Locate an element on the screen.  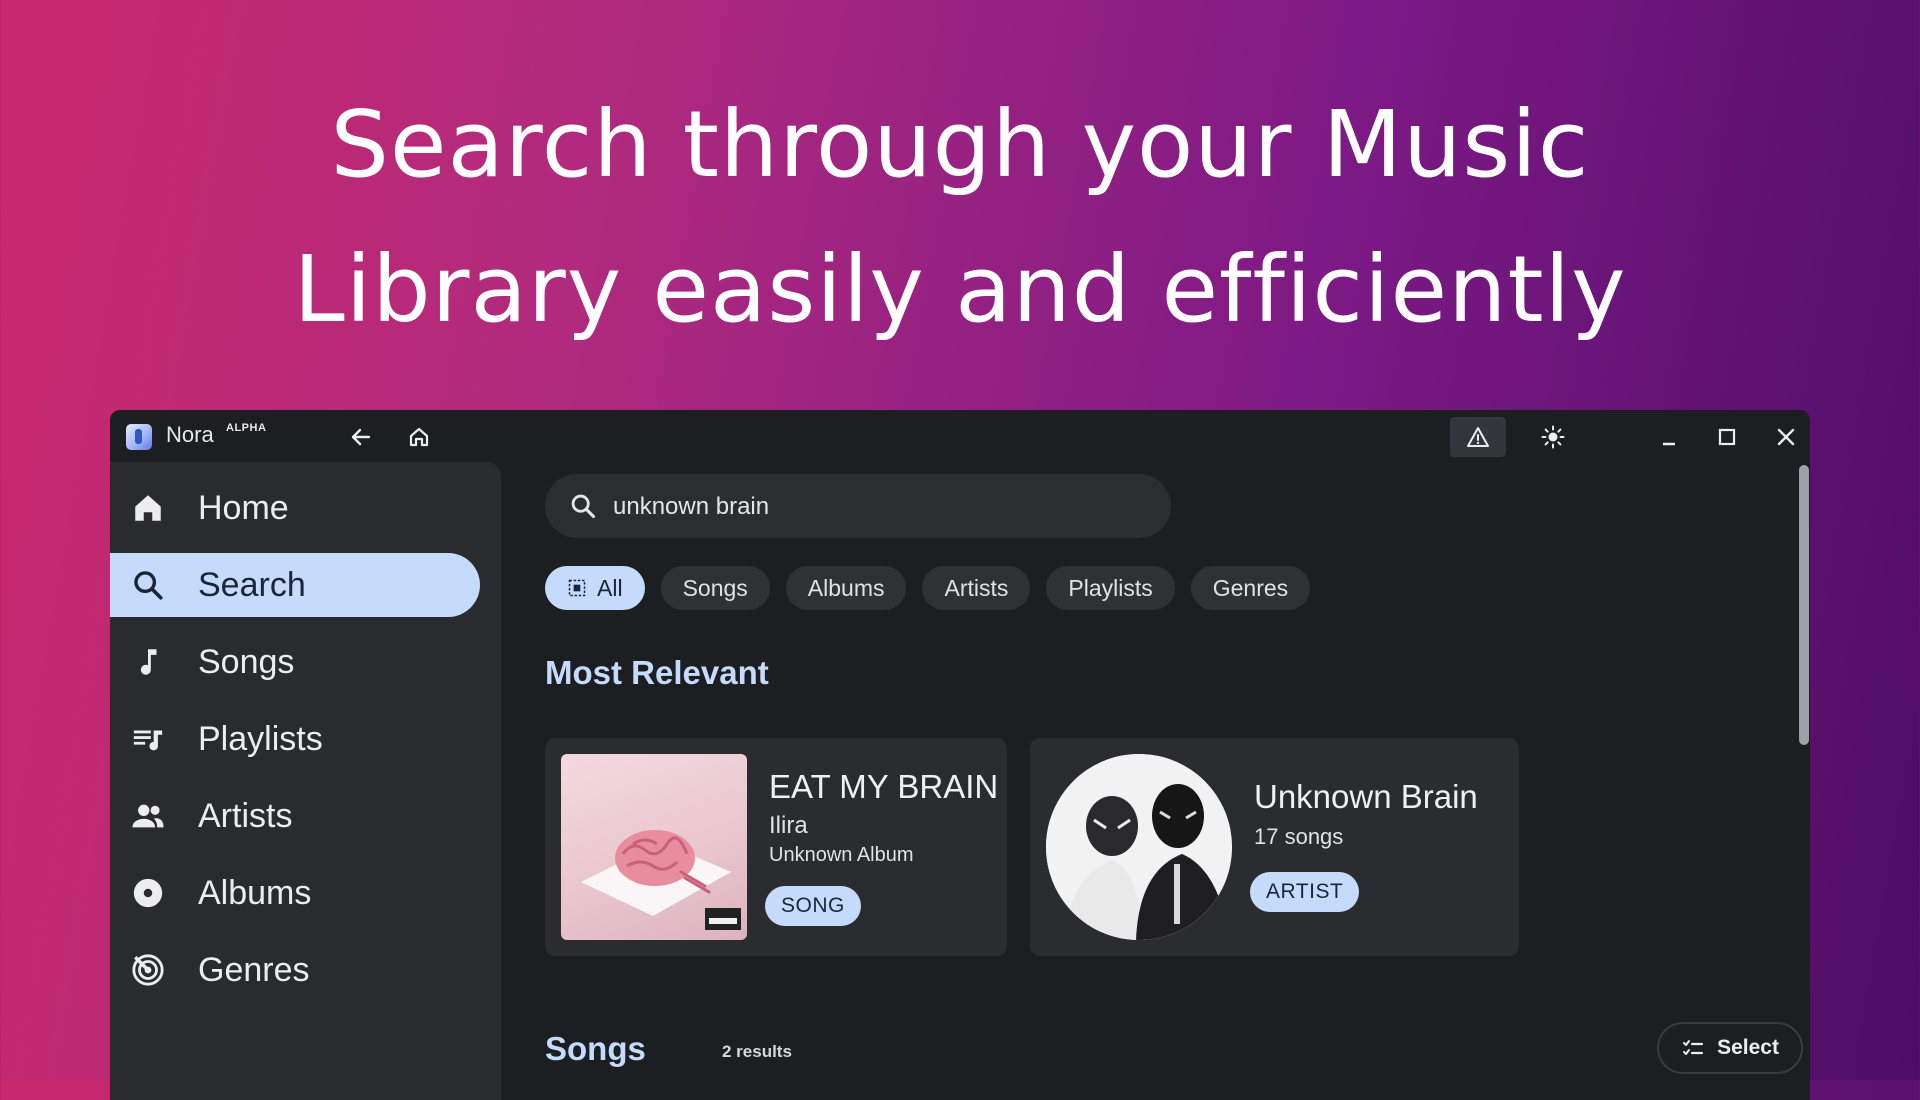
filter-chip-albums: Albums is located at coordinates (846, 588).